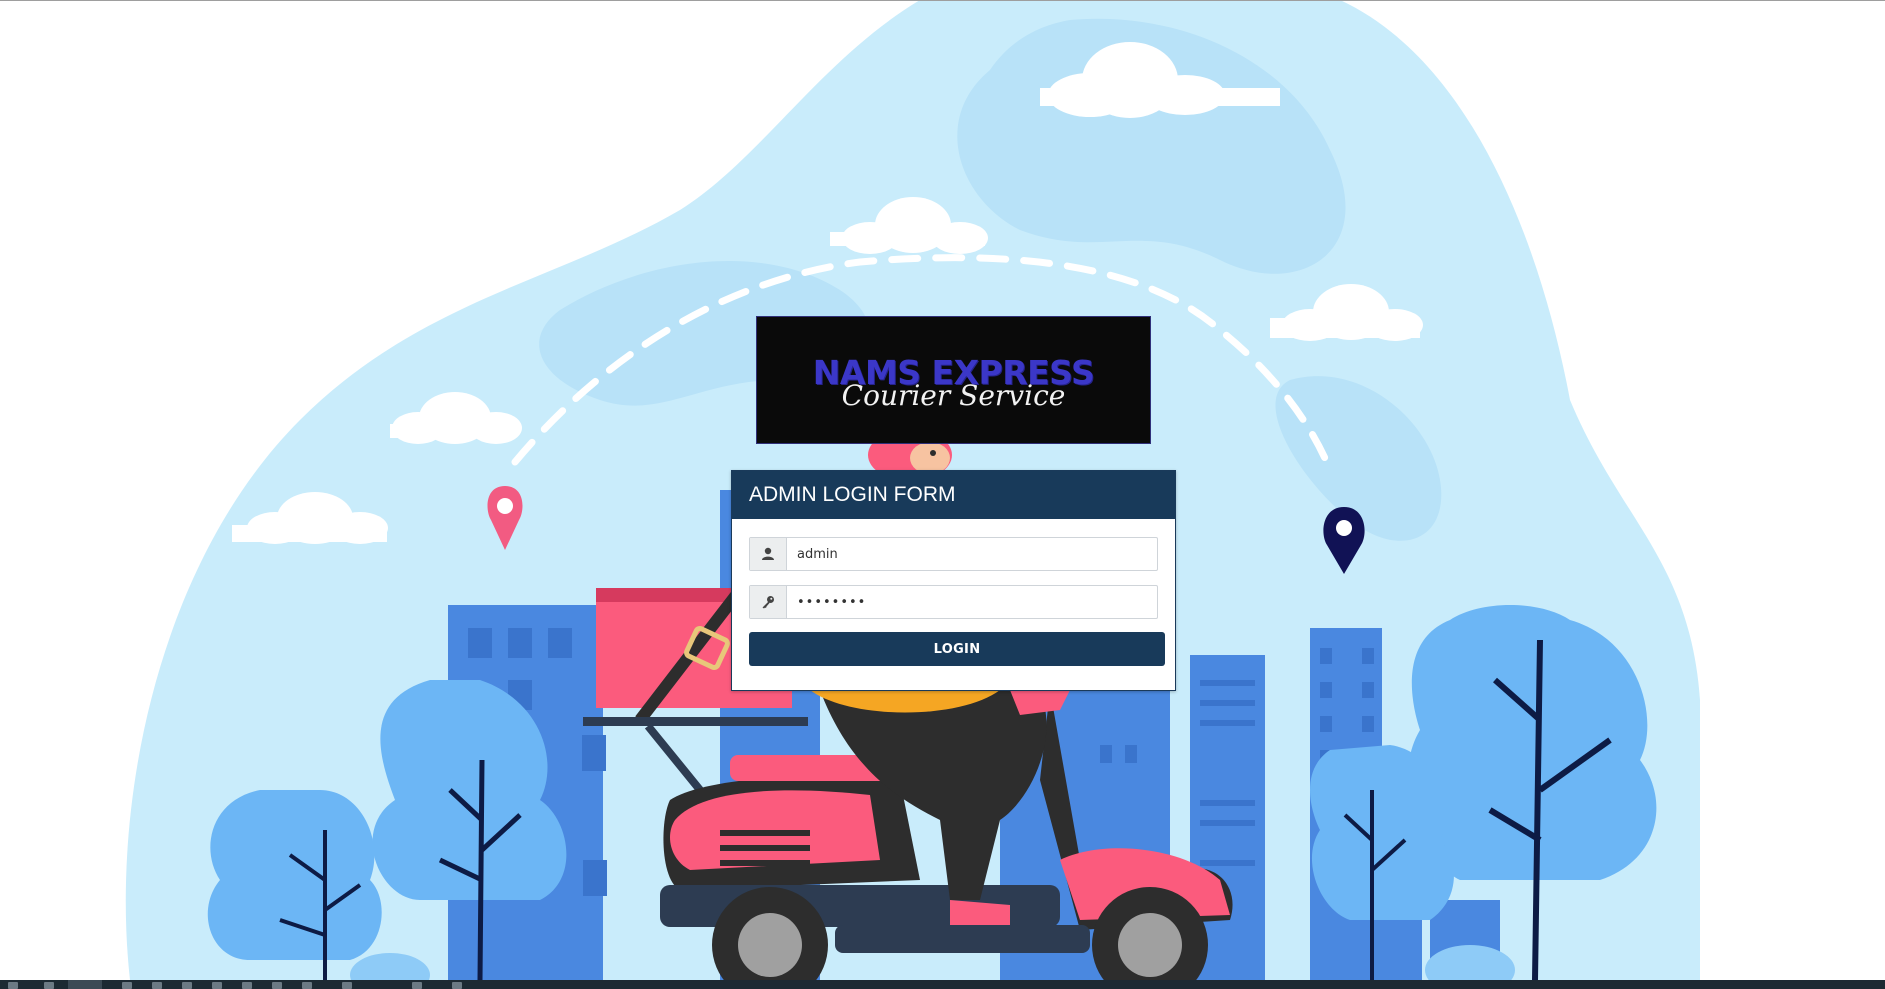 This screenshot has width=1885, height=989. What do you see at coordinates (971, 554) in the screenshot?
I see `username-input` at bounding box center [971, 554].